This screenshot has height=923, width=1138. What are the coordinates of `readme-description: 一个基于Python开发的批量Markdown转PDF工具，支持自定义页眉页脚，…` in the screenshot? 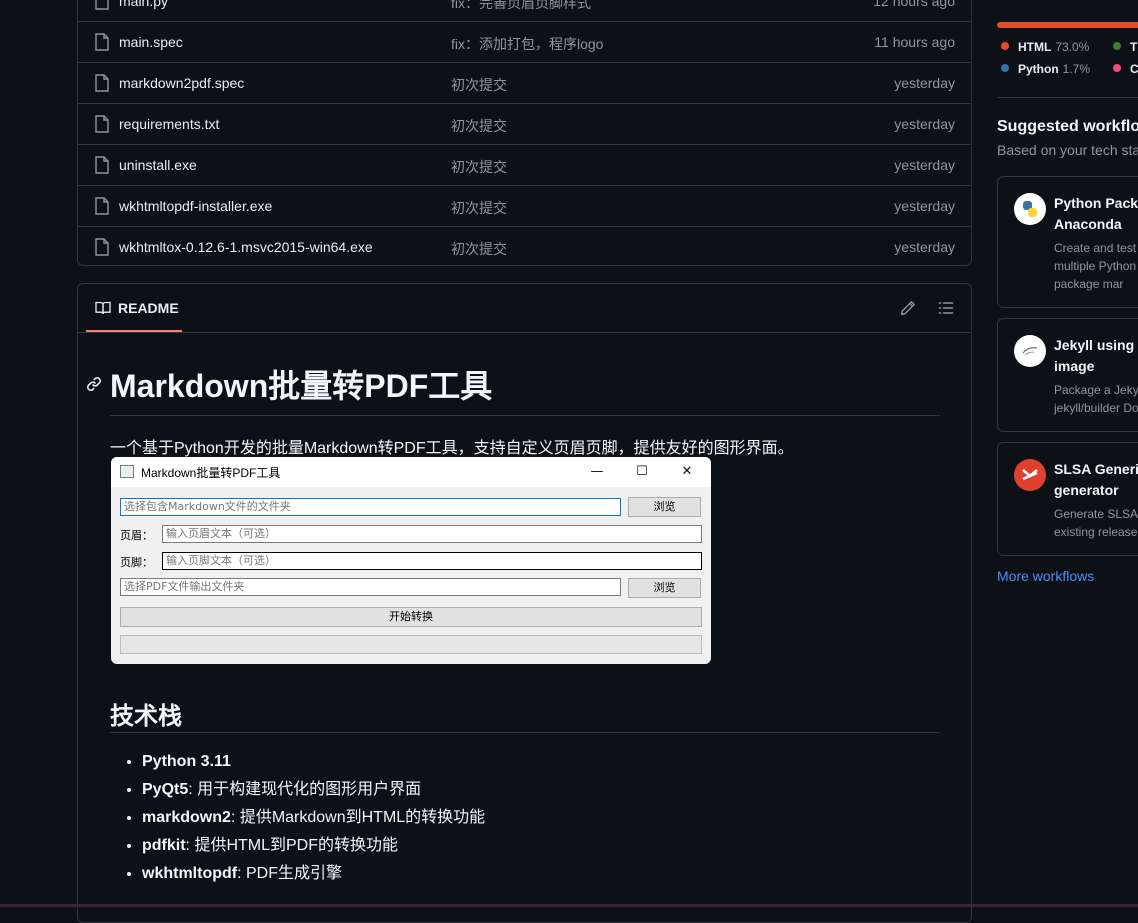 It's located at (452, 448).